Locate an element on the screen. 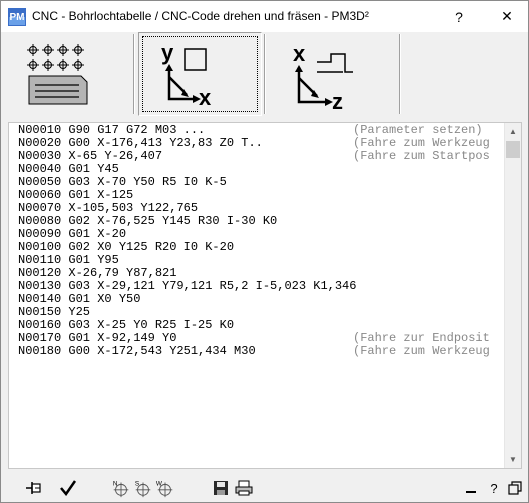  chevron-down-icon: ▼ is located at coordinates (513, 459).